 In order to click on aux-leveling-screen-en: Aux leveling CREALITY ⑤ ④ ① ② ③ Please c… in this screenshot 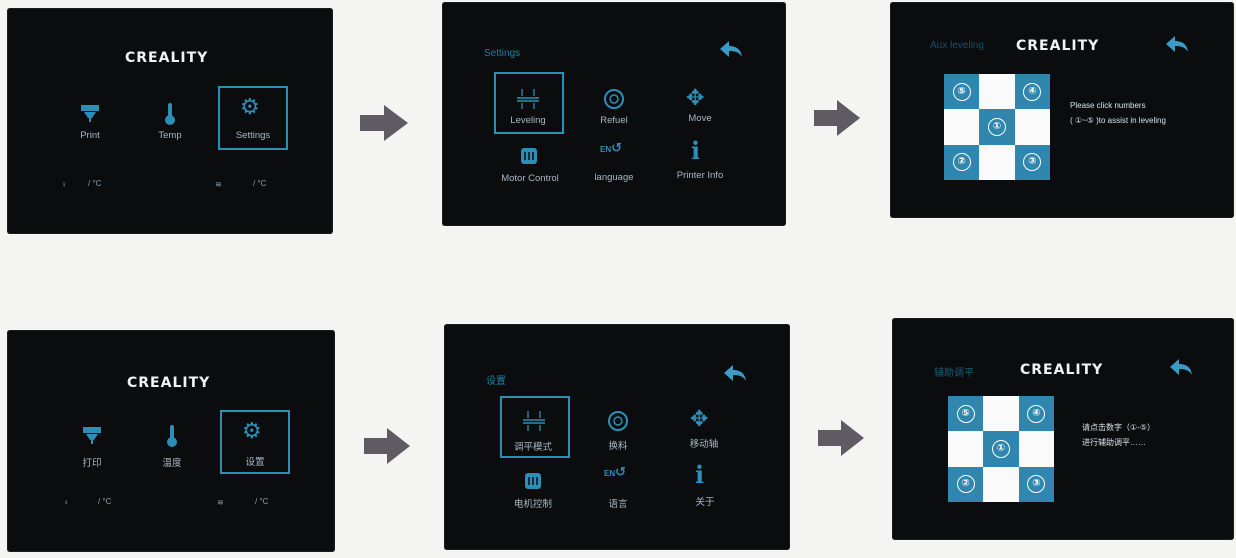, I will do `click(1062, 110)`.